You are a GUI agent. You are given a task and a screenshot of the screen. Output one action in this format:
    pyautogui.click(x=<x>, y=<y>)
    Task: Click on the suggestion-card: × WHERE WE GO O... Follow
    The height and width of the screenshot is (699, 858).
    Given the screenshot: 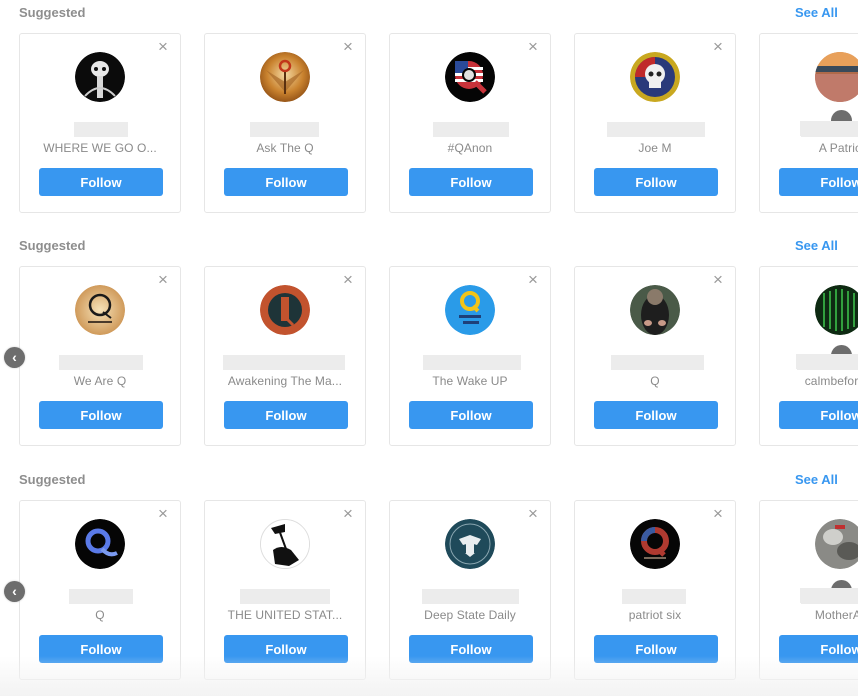 What is the action you would take?
    pyautogui.click(x=100, y=123)
    